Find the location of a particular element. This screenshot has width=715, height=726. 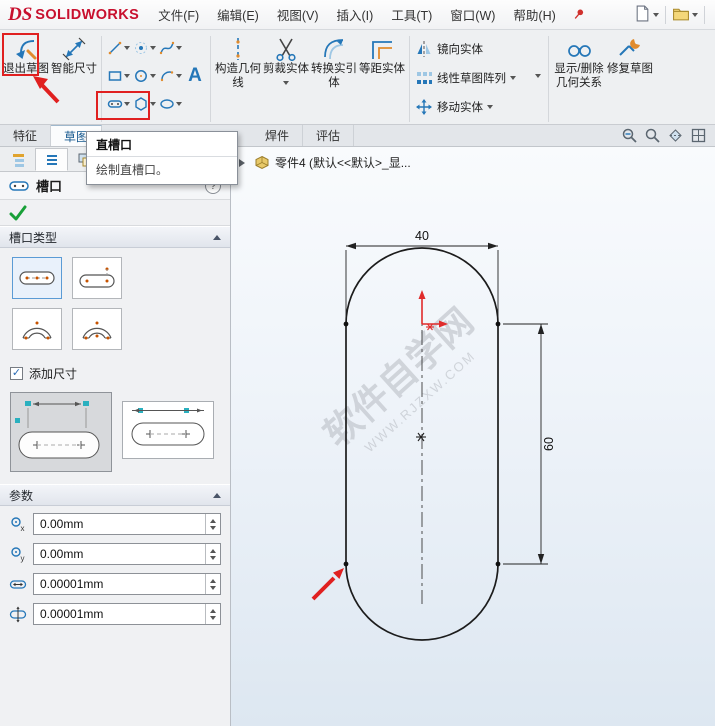

spline-tool-button is located at coordinates (170, 48).